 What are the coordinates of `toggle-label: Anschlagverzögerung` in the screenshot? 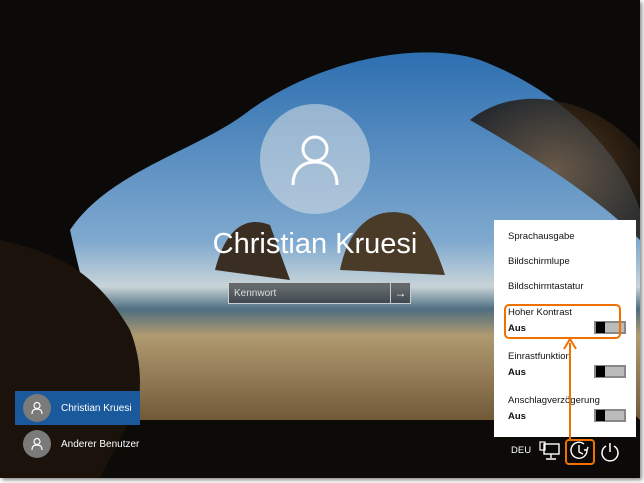 It's located at (554, 400).